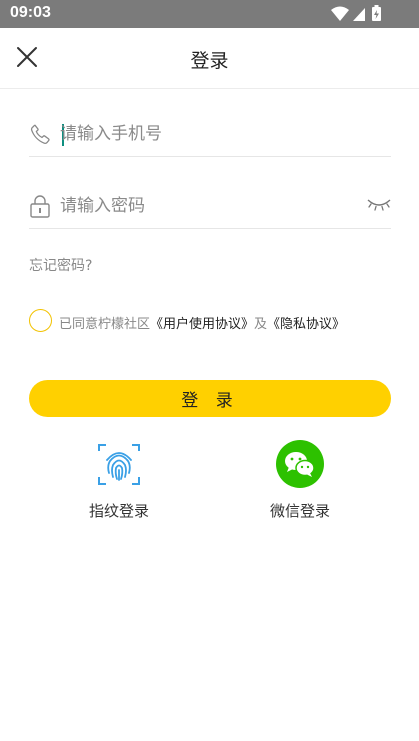 The image size is (419, 741). I want to click on wechat-icon-frame, so click(300, 464).